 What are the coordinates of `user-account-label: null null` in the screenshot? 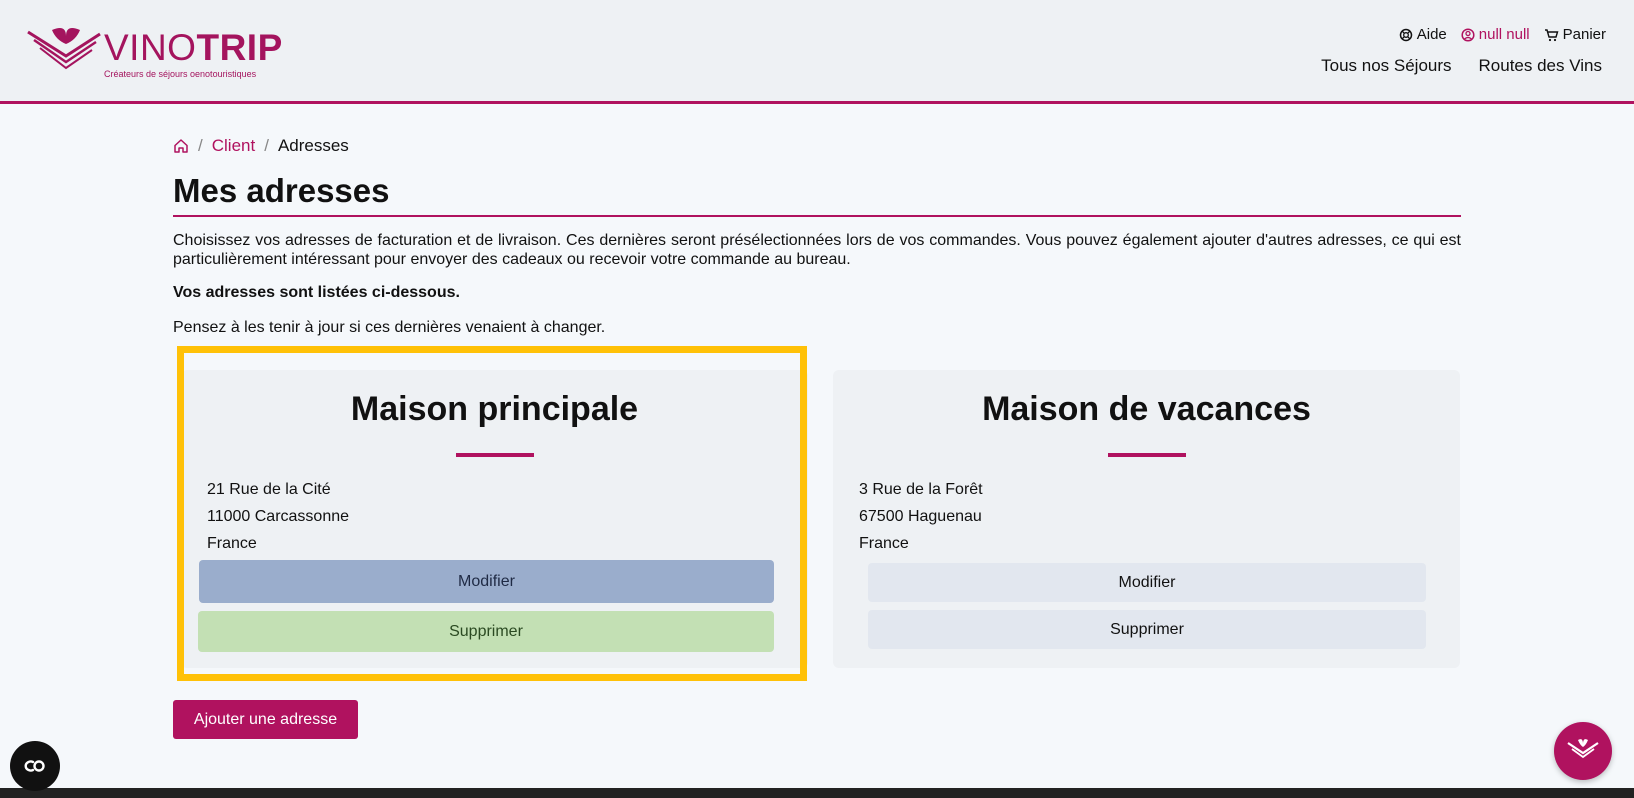 It's located at (1504, 34).